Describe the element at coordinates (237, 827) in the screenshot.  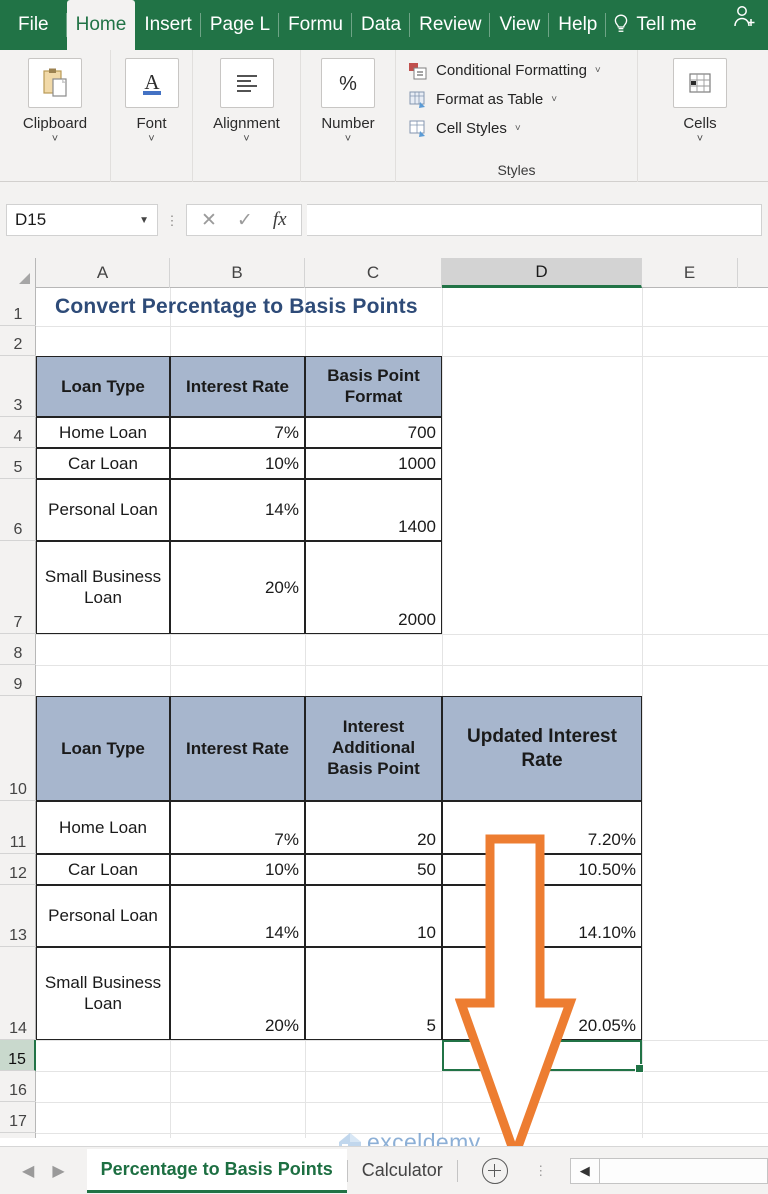
I see `cell-b11-interest-rate: 7%` at that location.